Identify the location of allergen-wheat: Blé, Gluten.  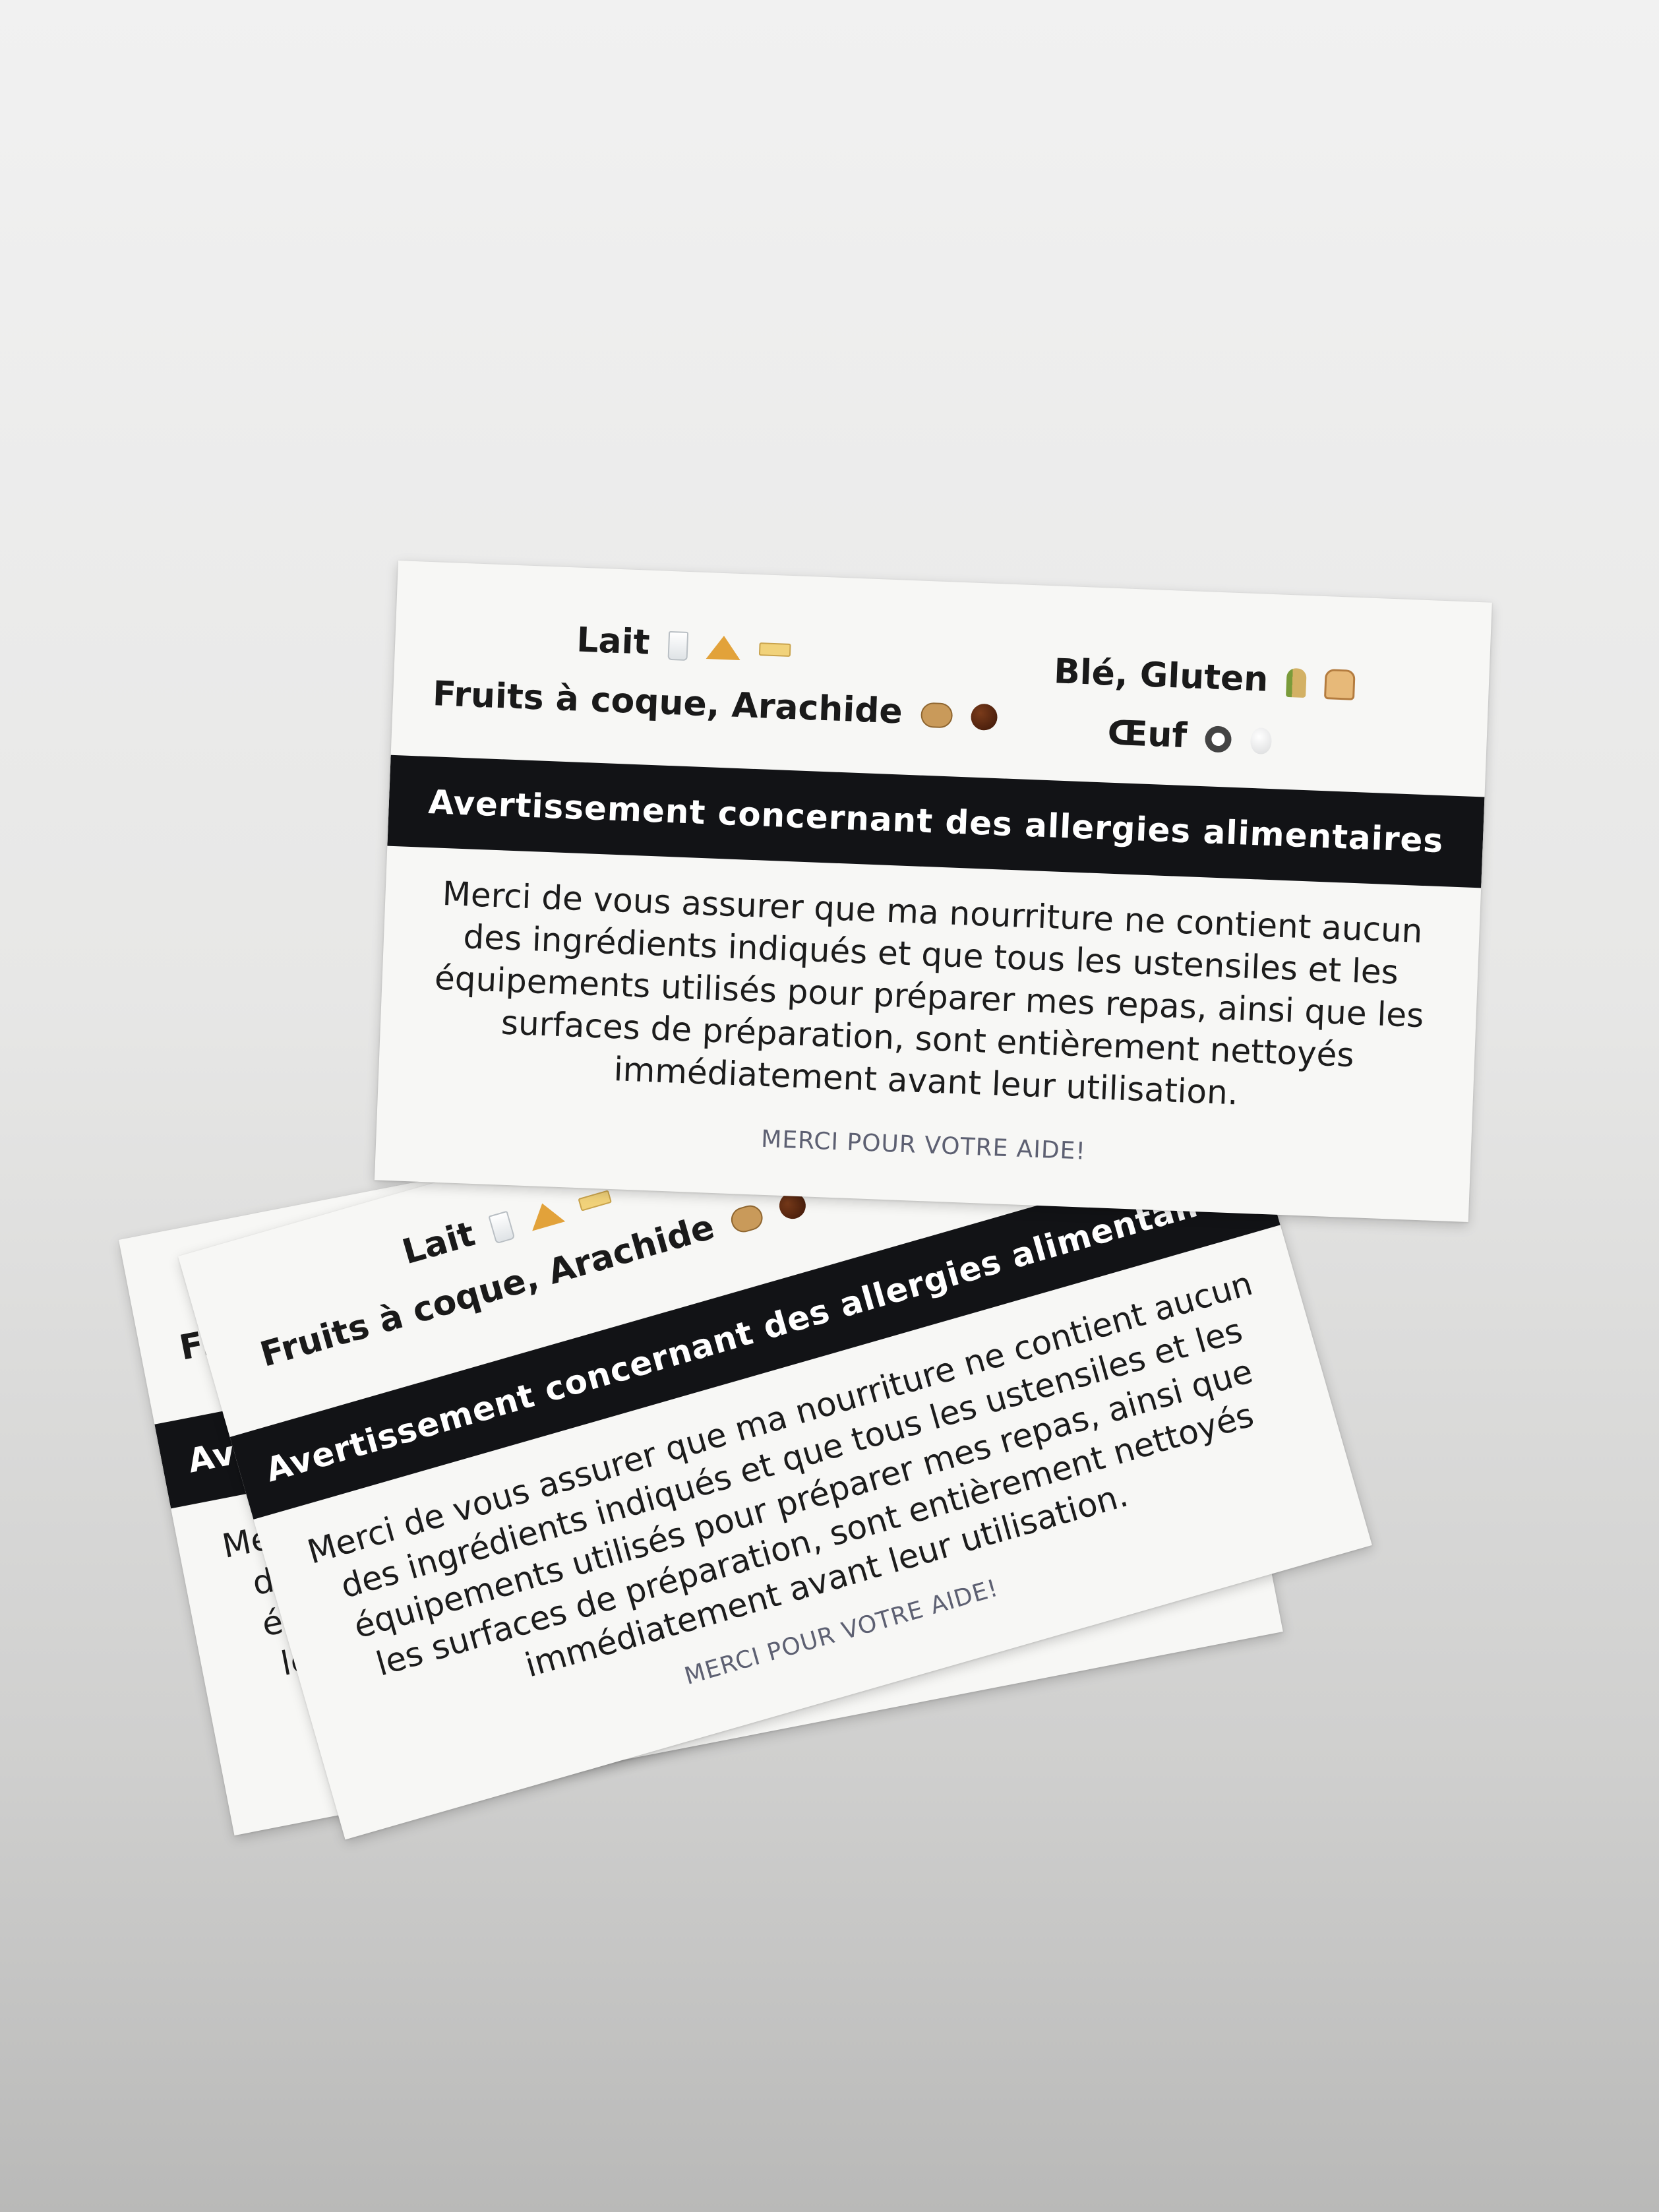
(1204, 677).